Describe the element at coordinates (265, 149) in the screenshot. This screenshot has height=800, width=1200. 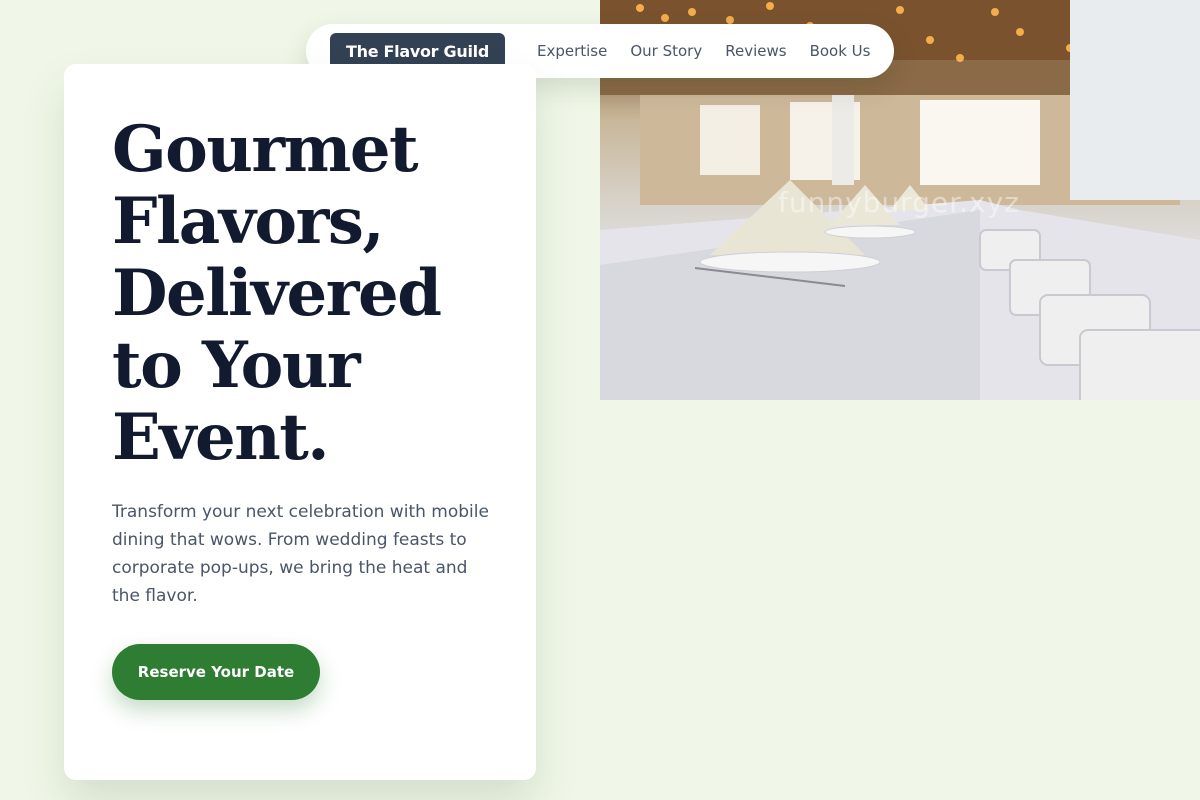
I see `headline-line: Gourmet` at that location.